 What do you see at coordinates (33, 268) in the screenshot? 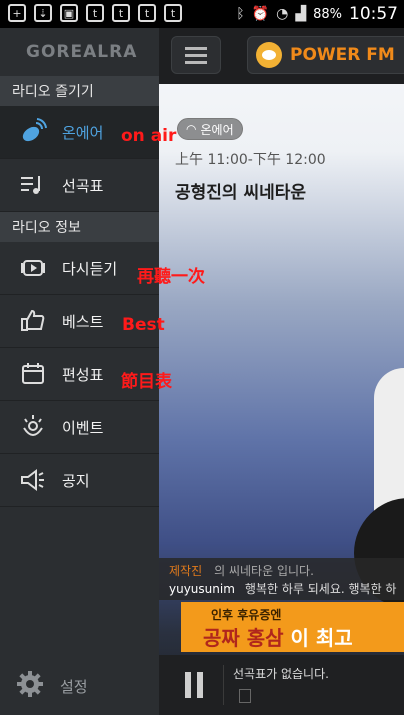
I see `replay-icon` at bounding box center [33, 268].